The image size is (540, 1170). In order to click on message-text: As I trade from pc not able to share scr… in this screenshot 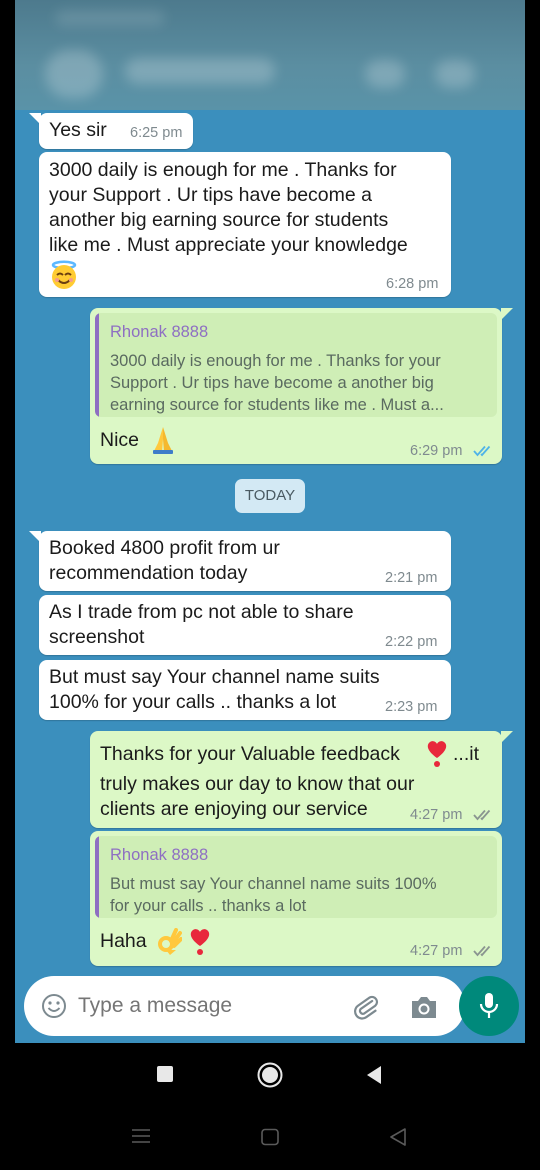, I will do `click(201, 624)`.